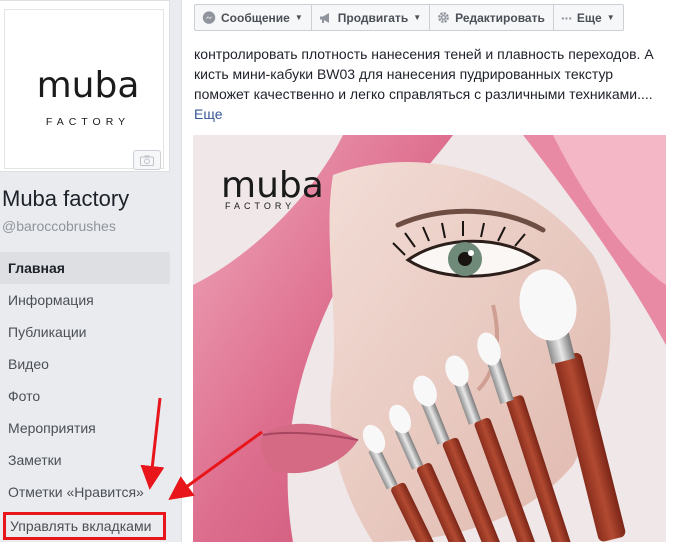 Image resolution: width=681 pixels, height=542 pixels. I want to click on ellipsis-icon: ···, so click(566, 17).